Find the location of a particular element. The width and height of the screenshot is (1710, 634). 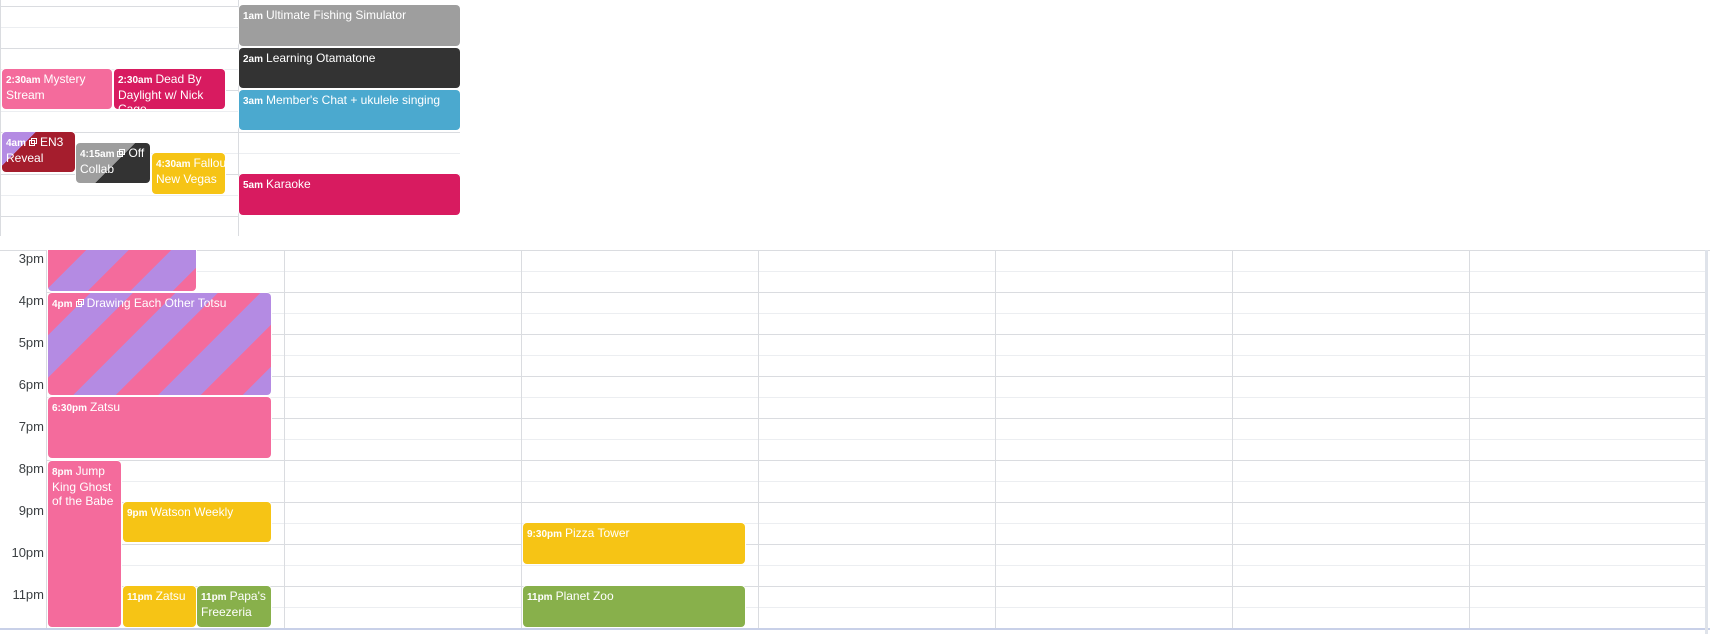

calendar-event: 9:30pm Pizza Tower is located at coordinates (634, 543).